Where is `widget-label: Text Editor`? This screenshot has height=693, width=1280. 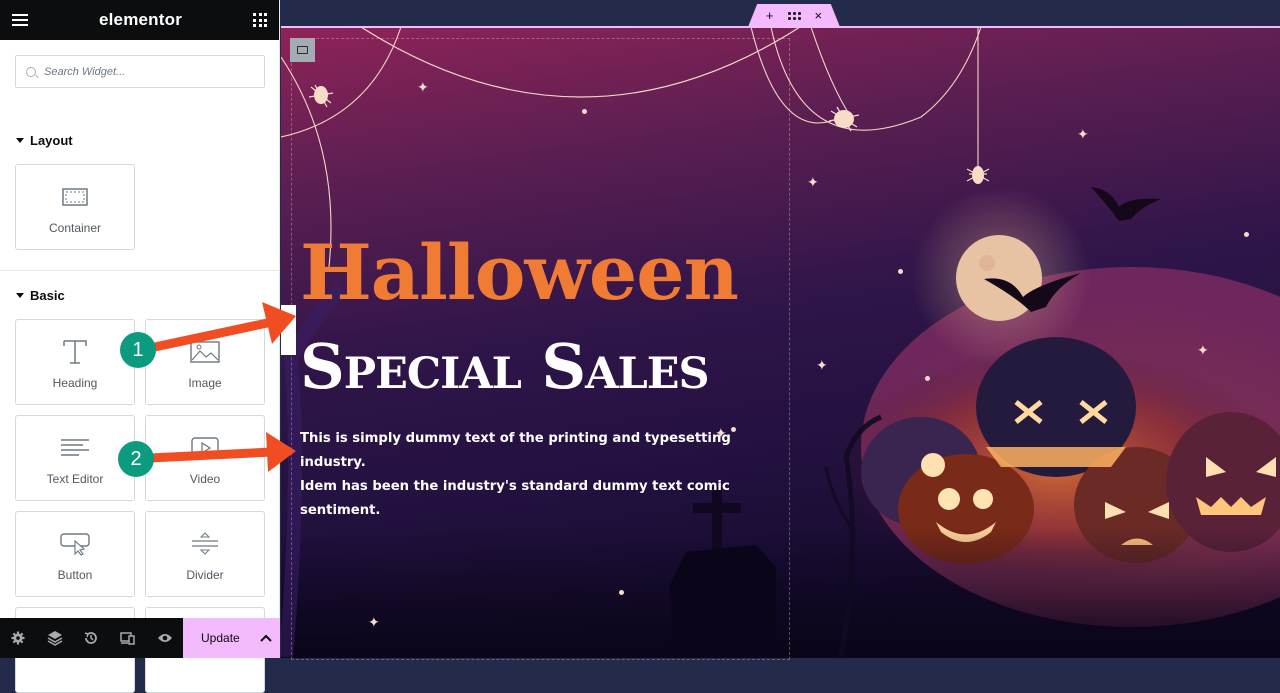 widget-label: Text Editor is located at coordinates (75, 479).